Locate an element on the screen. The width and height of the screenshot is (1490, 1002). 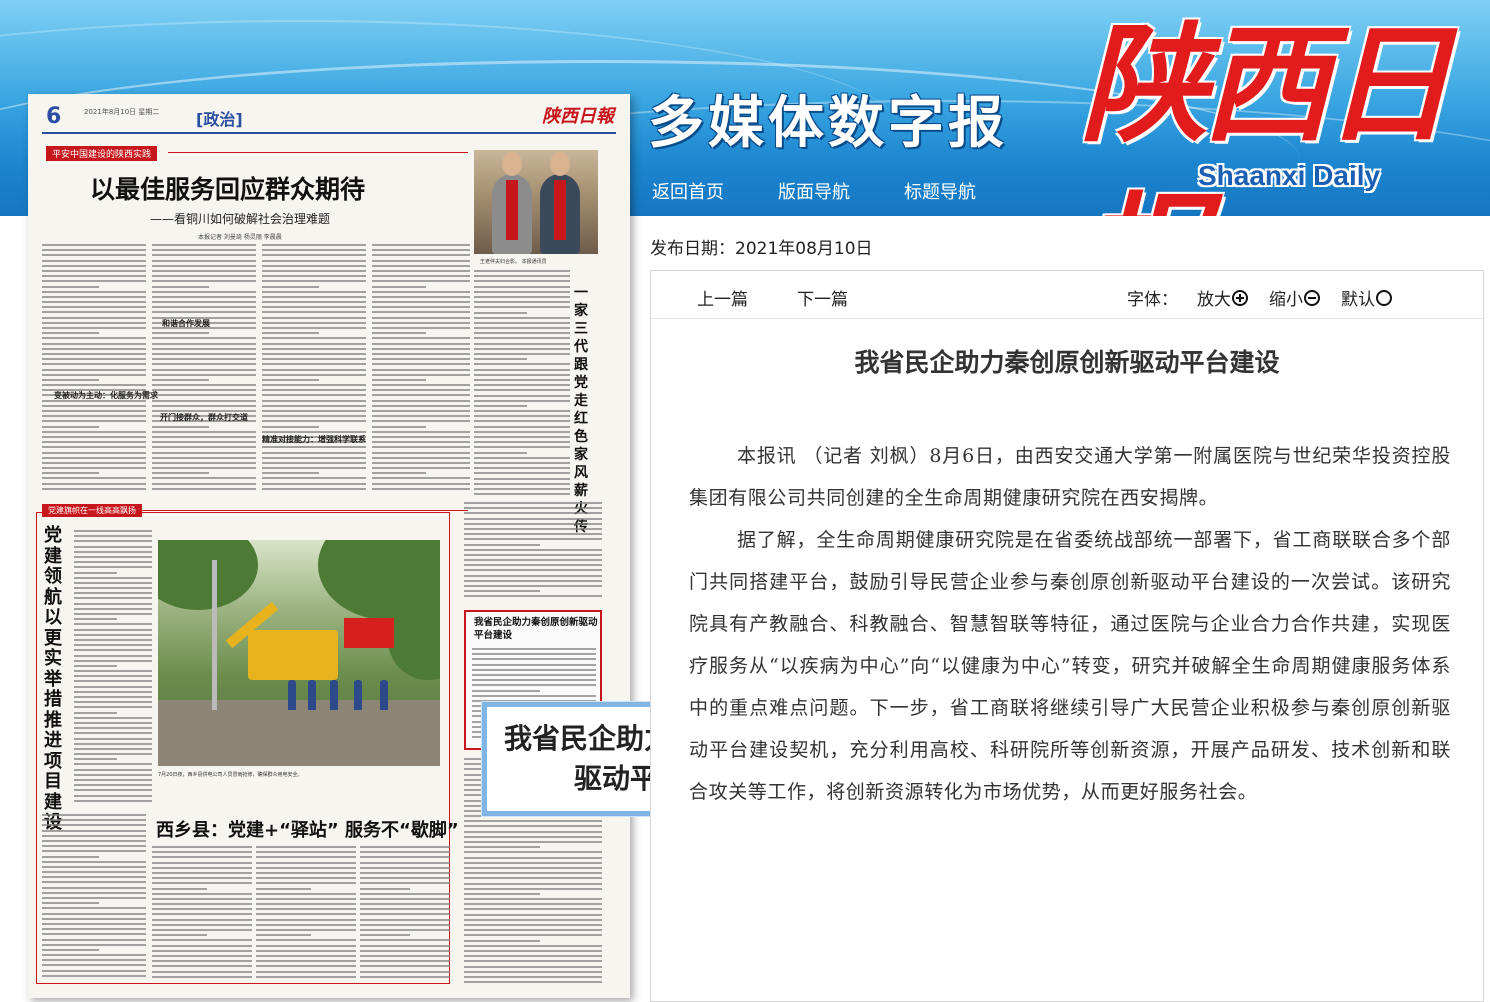
default-size-button: 默认 is located at coordinates (1366, 297).